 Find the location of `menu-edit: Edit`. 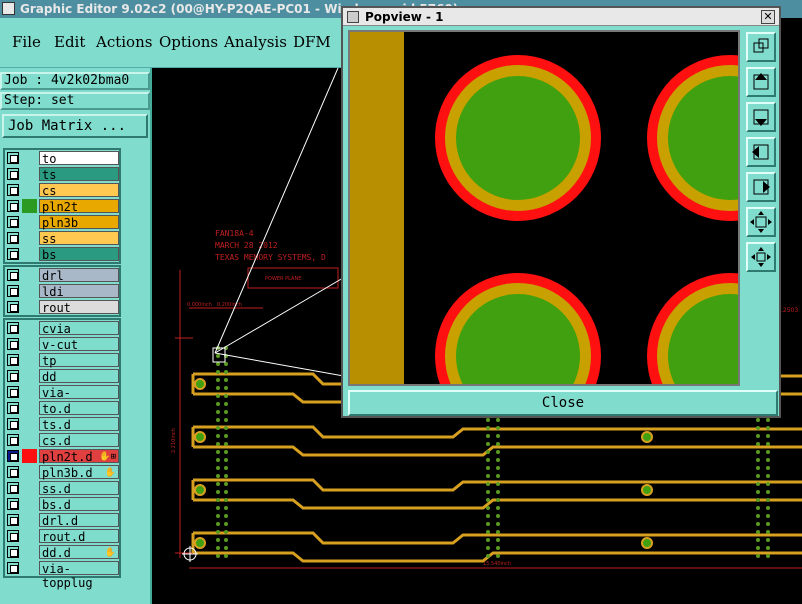

menu-edit: Edit is located at coordinates (69, 42).